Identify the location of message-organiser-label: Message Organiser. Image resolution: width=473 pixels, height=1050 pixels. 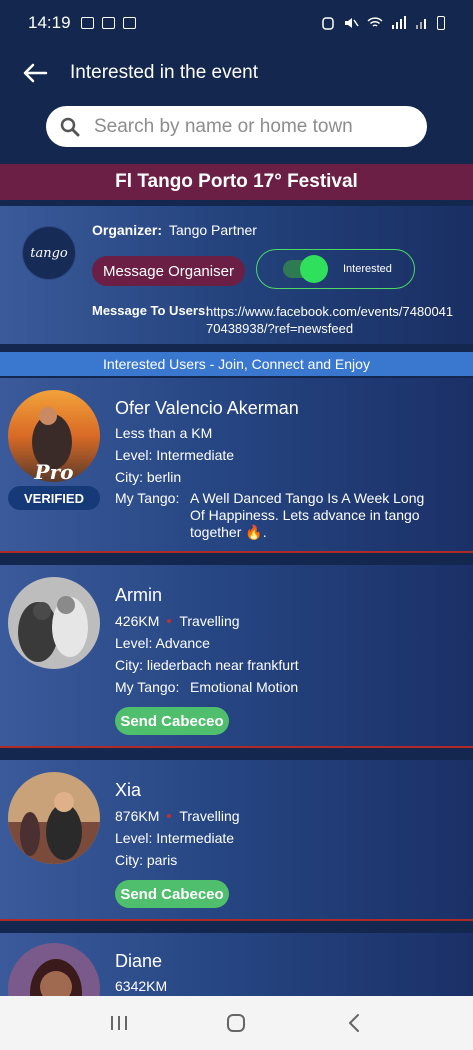
(168, 271).